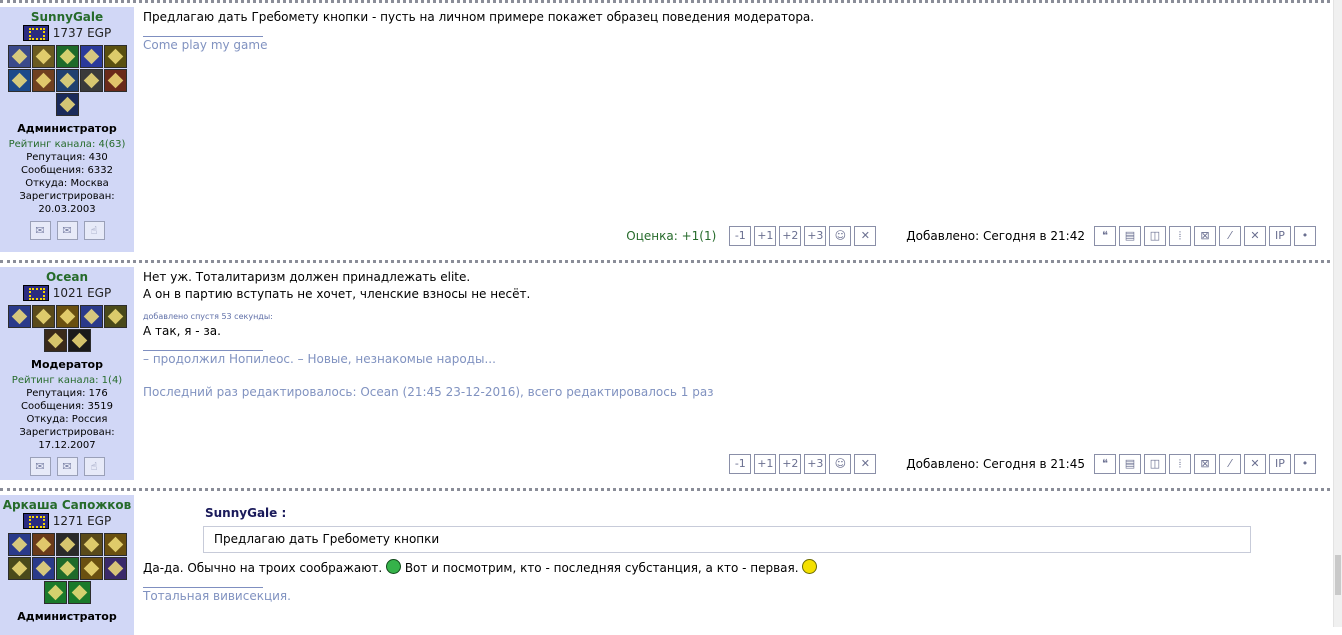 Image resolution: width=1342 pixels, height=635 pixels. I want to click on post-text-line: А так, я - за., so click(182, 331).